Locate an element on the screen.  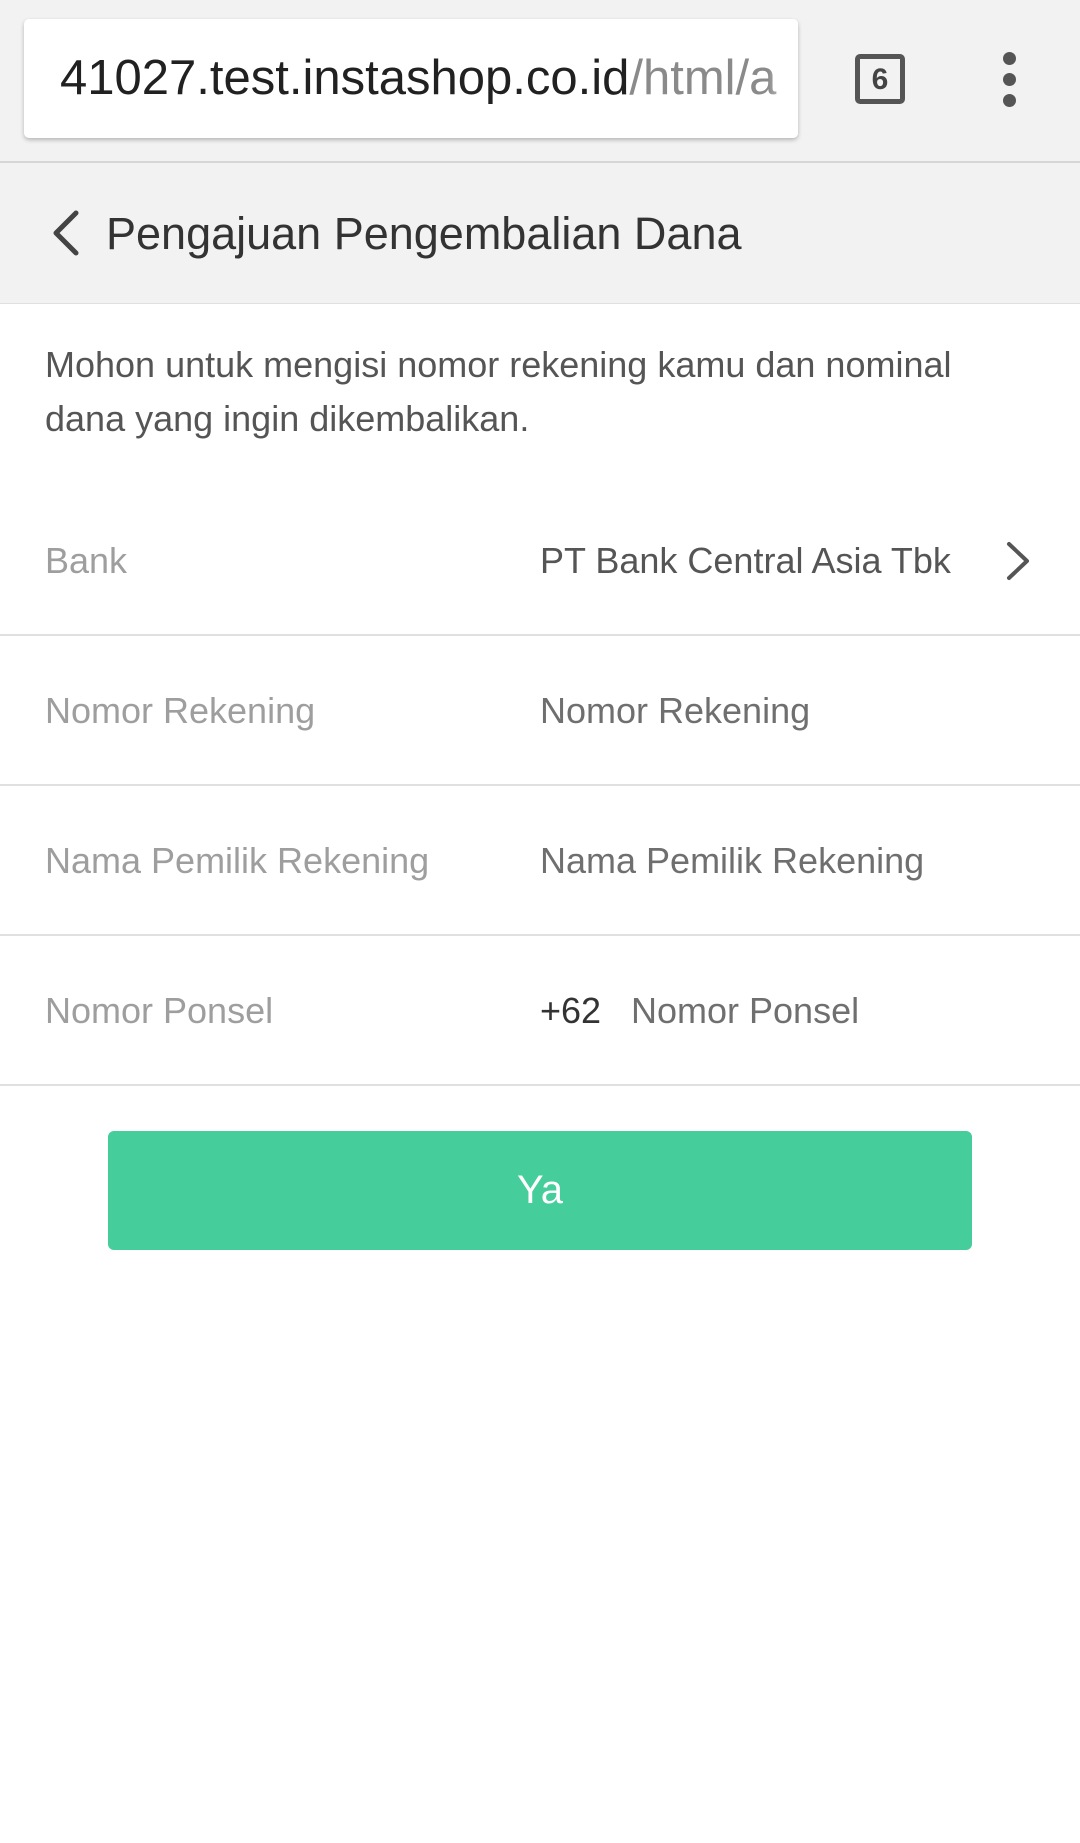
submit-button: Ya is located at coordinates (540, 1190).